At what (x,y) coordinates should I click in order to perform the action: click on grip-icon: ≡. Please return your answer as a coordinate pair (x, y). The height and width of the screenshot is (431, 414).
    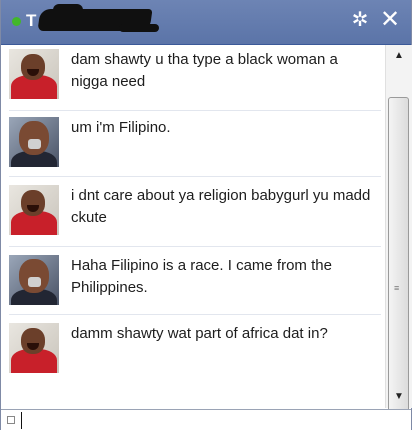
    Looking at the image, I should click on (397, 288).